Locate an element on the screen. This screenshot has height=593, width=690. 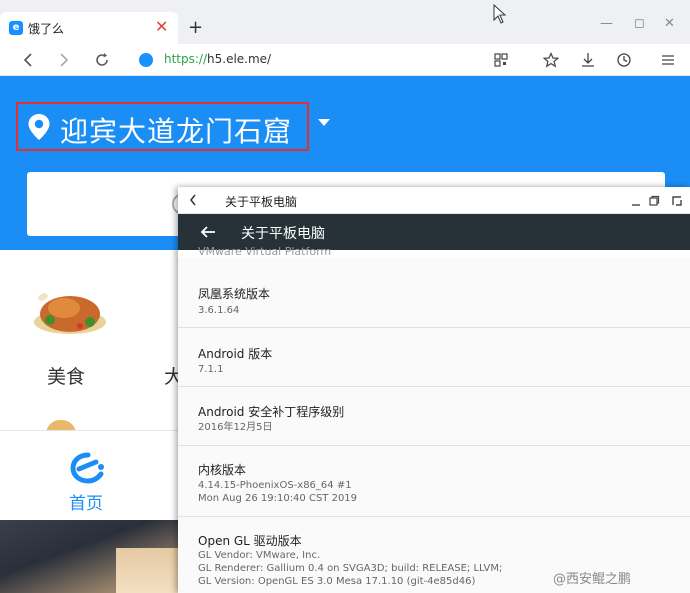
settings-title: 关于平板电脑 is located at coordinates (283, 234).